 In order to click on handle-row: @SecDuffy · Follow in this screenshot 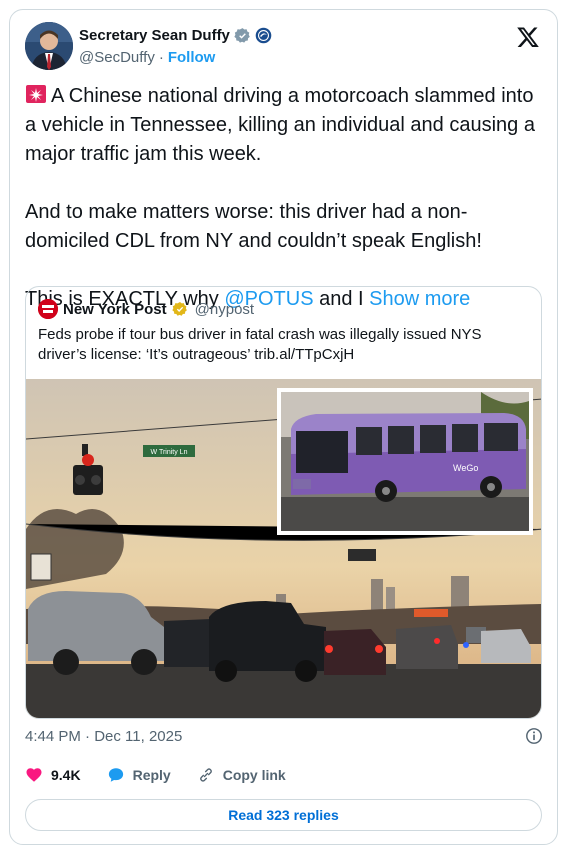, I will do `click(147, 57)`.